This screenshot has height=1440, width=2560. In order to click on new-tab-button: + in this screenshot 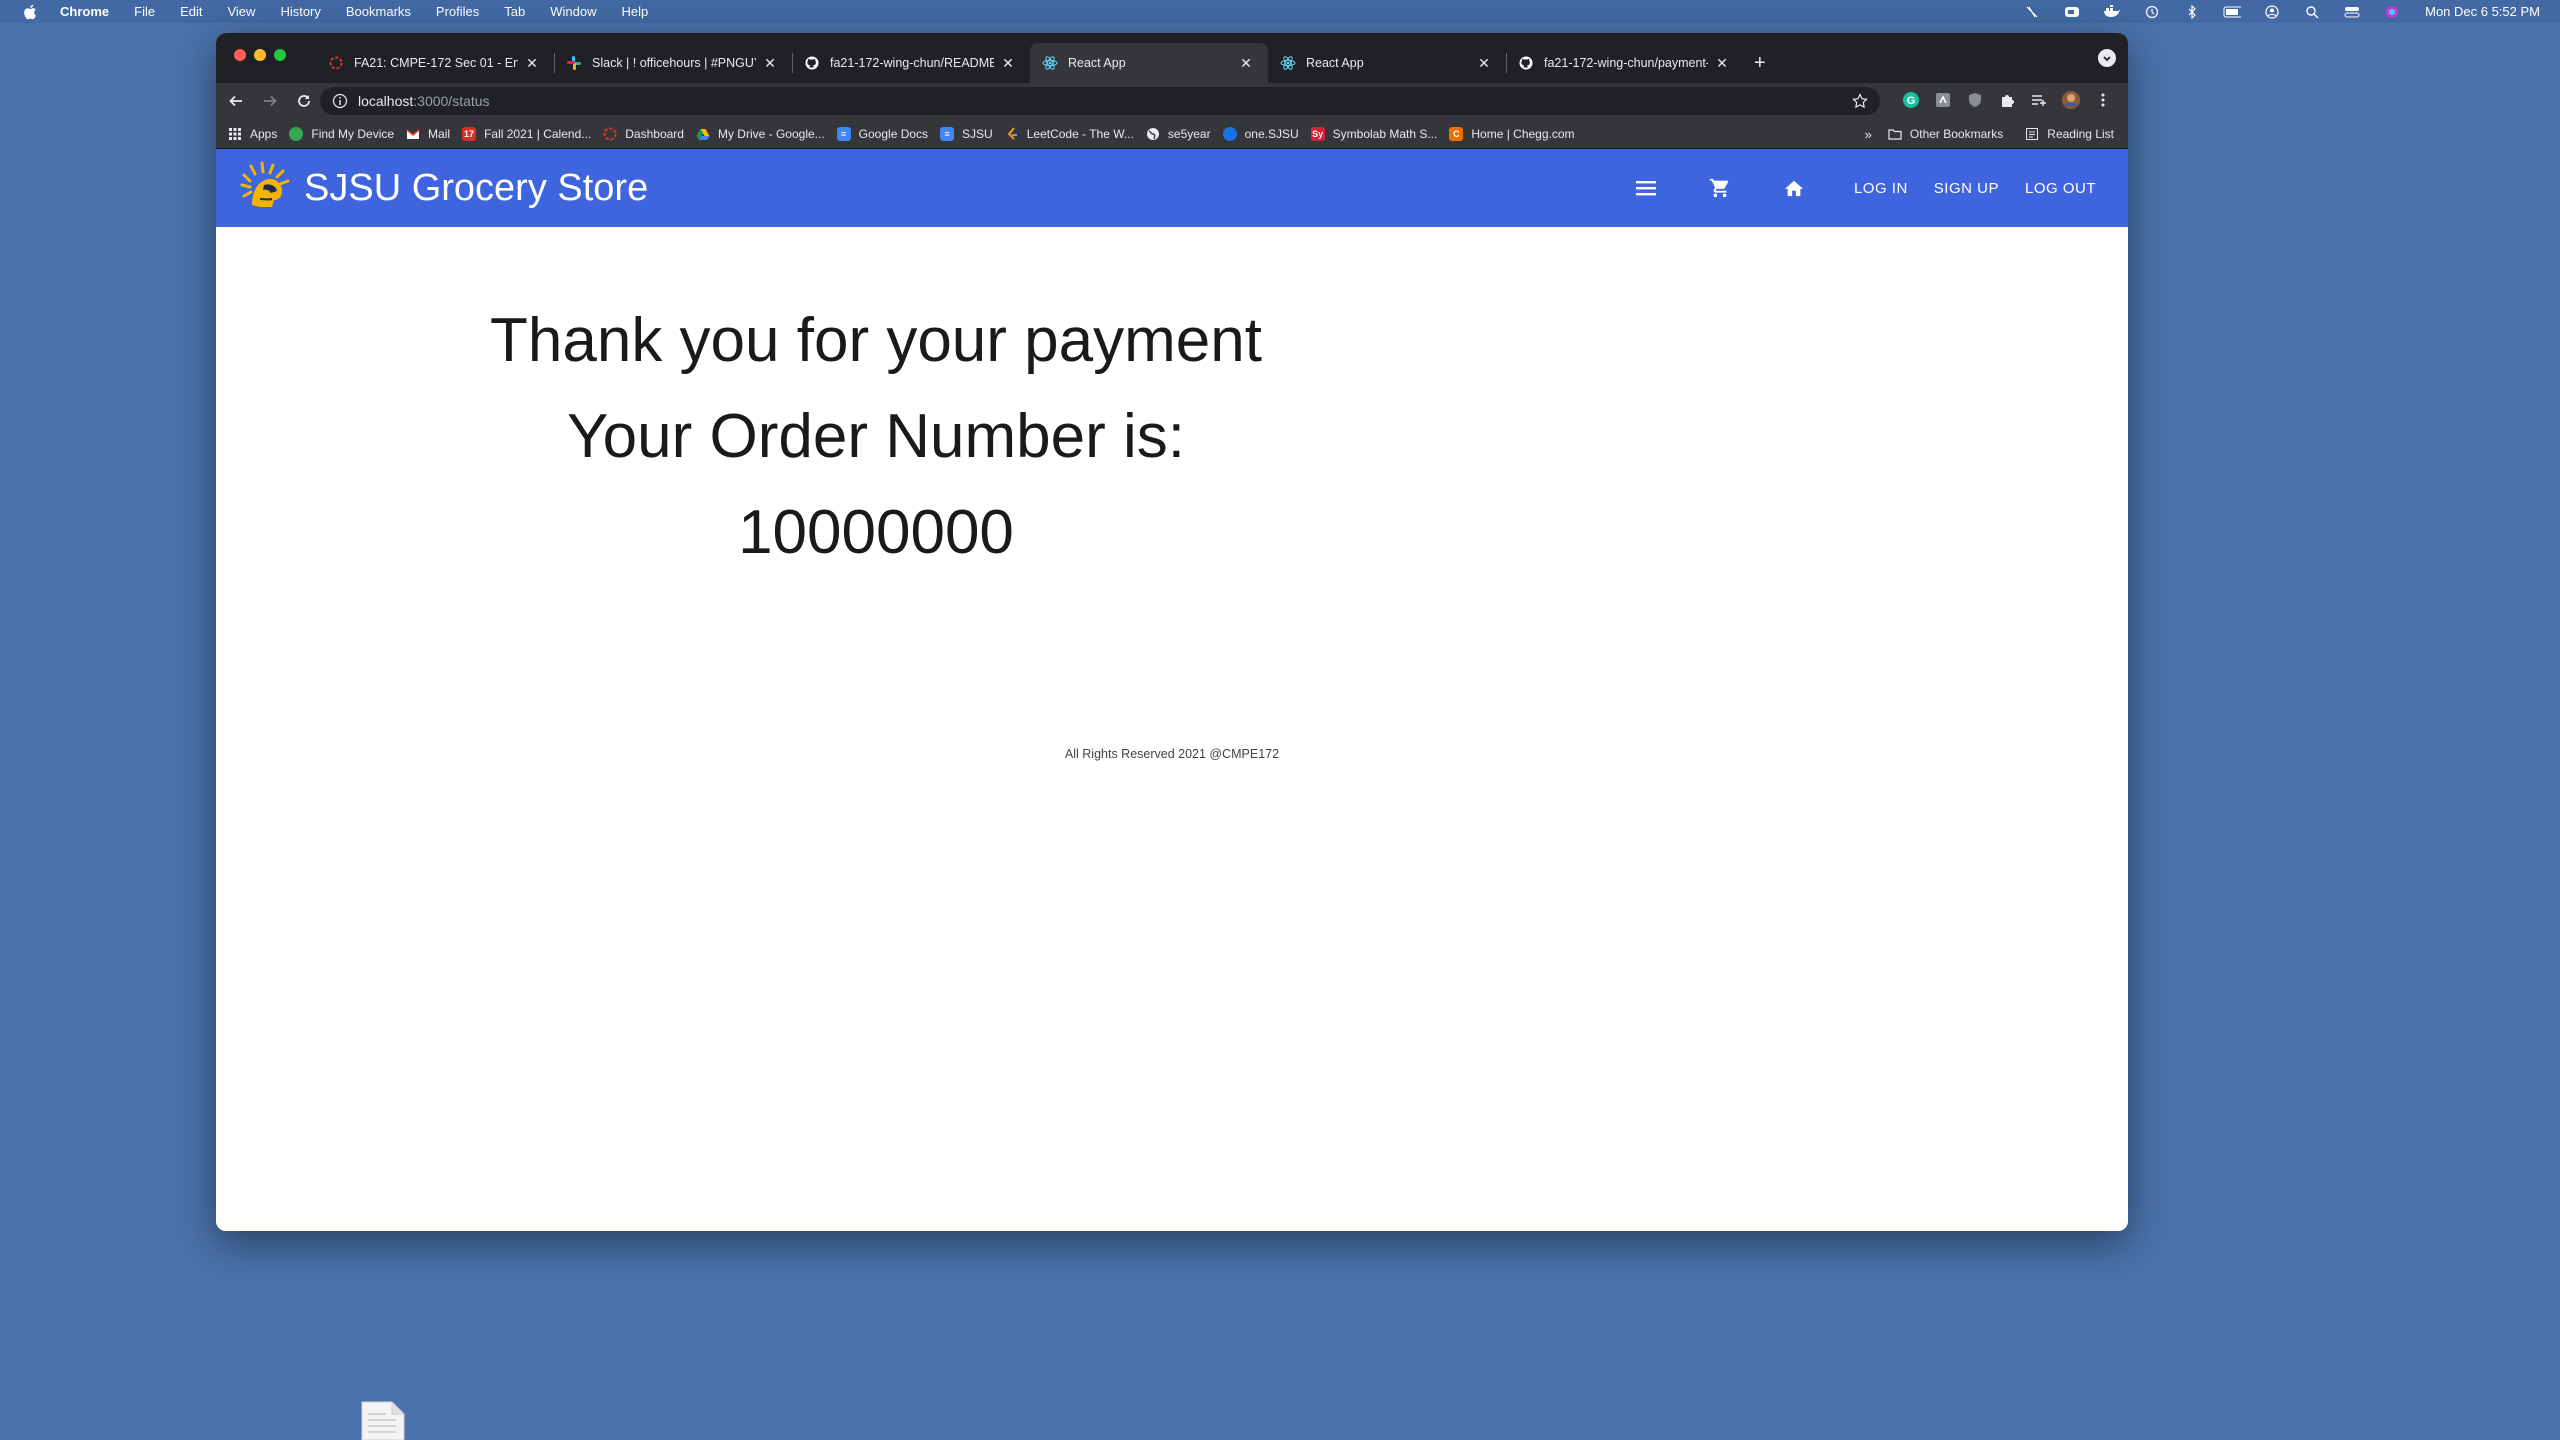, I will do `click(1760, 63)`.